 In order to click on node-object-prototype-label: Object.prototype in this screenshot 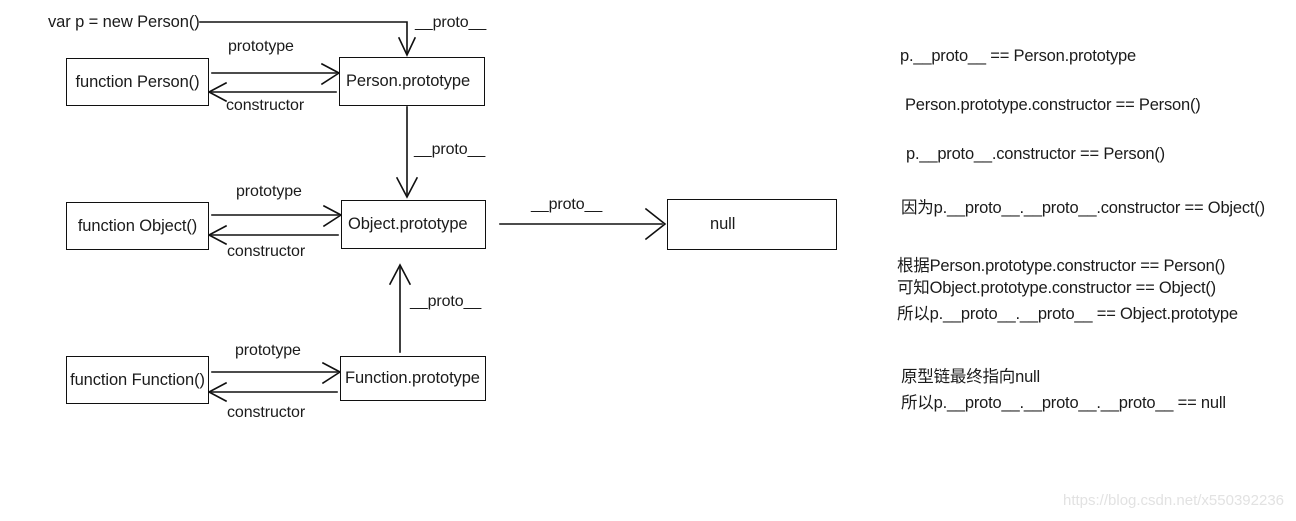, I will do `click(408, 224)`.